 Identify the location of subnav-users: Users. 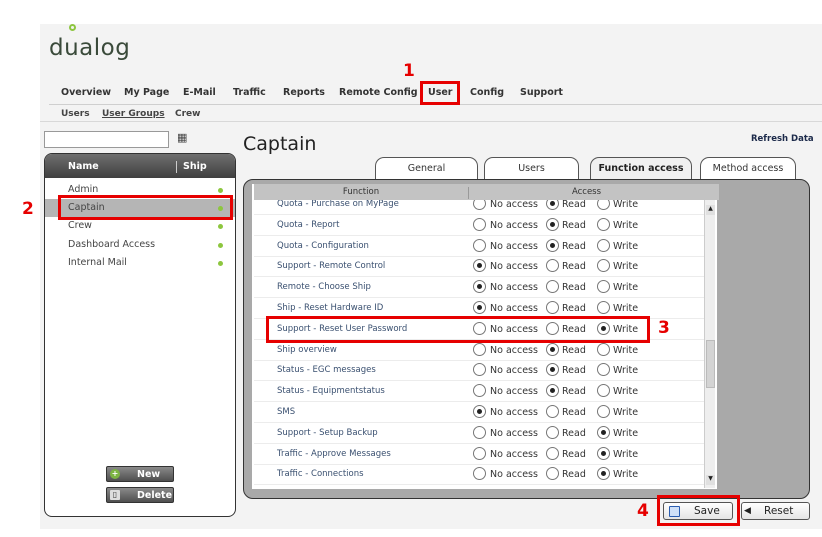
(75, 114).